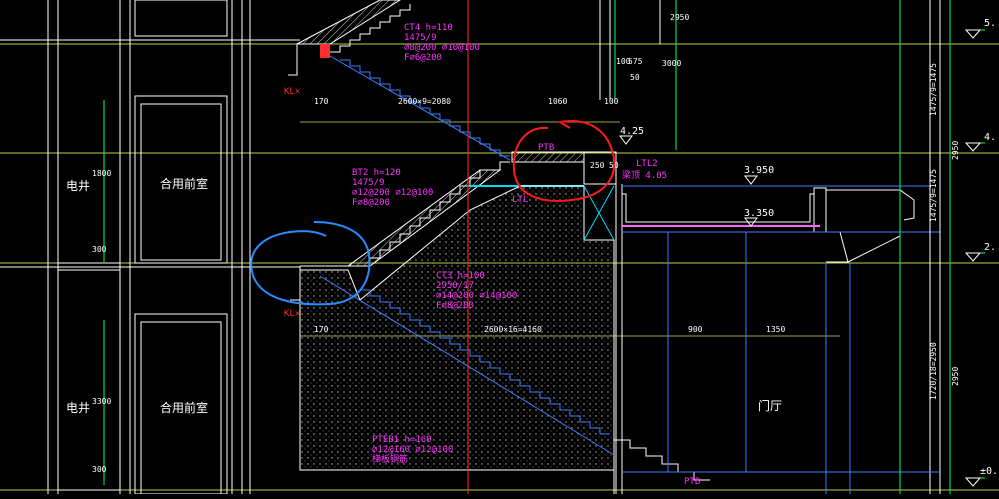 This screenshot has width=999, height=499. Describe the element at coordinates (989, 471) in the screenshot. I see `elev-0: ±0.` at that location.